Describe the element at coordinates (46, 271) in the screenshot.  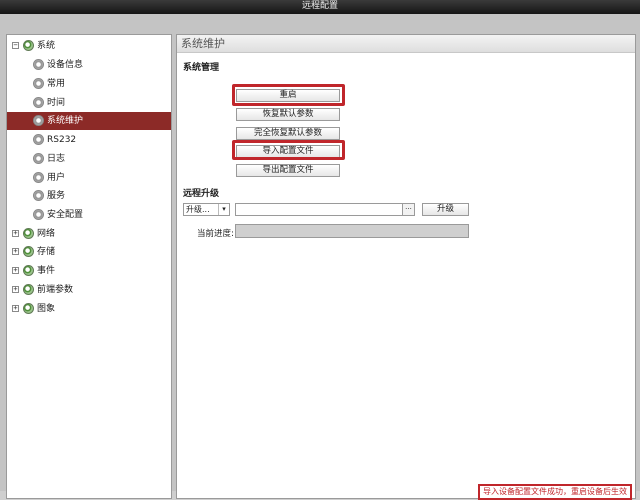
I see `tree-item-label: 事件` at that location.